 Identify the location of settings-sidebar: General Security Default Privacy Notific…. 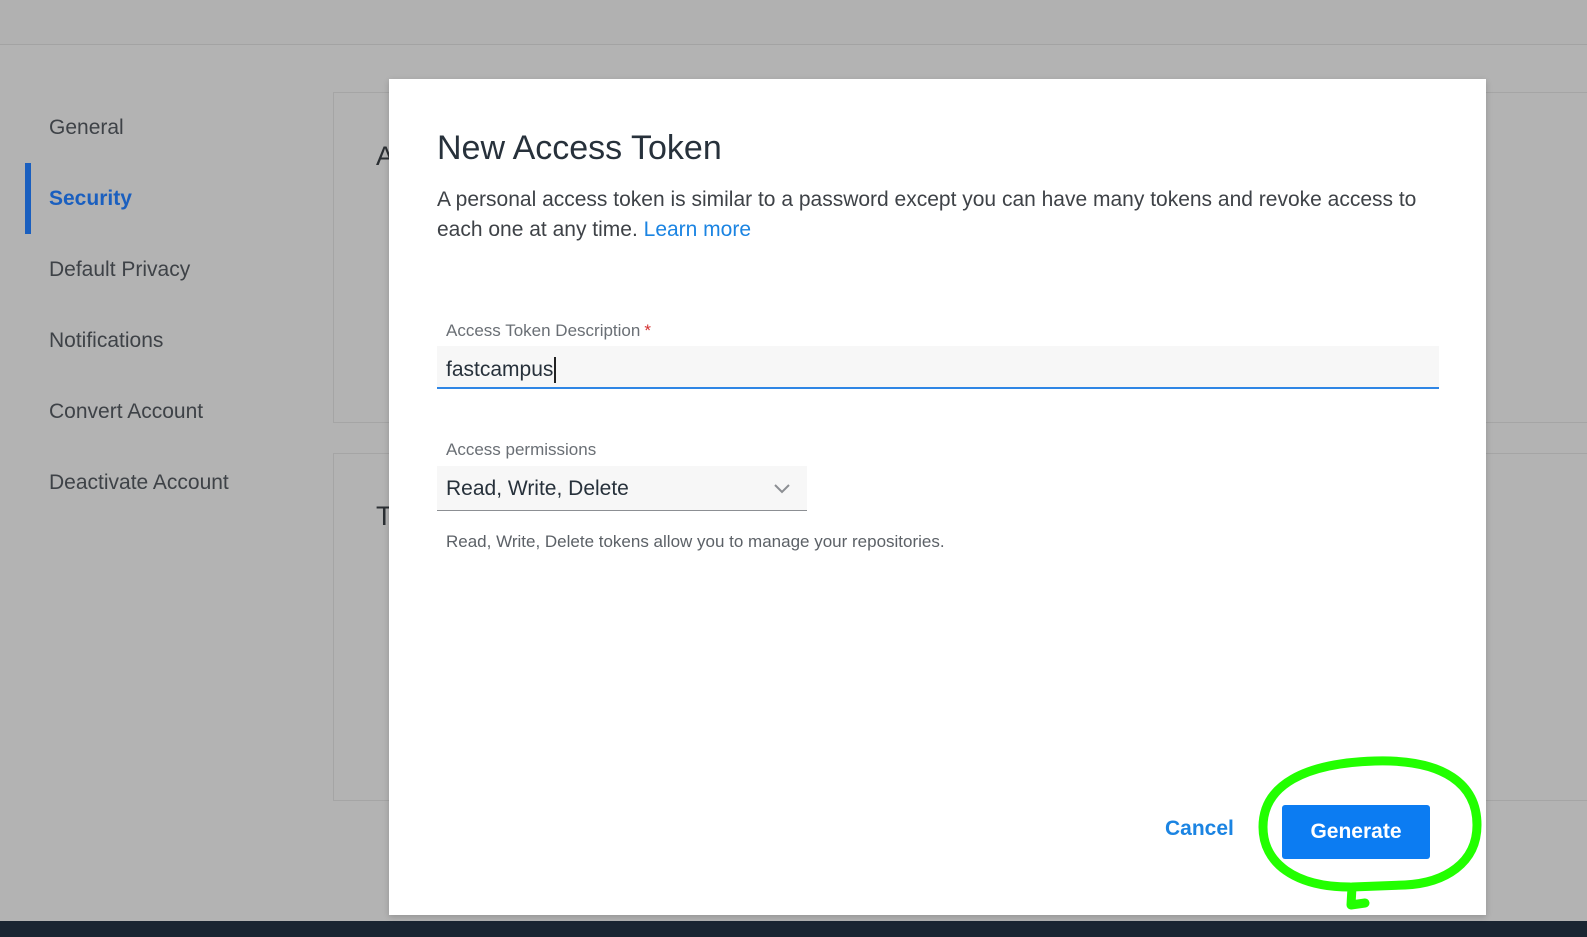
(165, 305).